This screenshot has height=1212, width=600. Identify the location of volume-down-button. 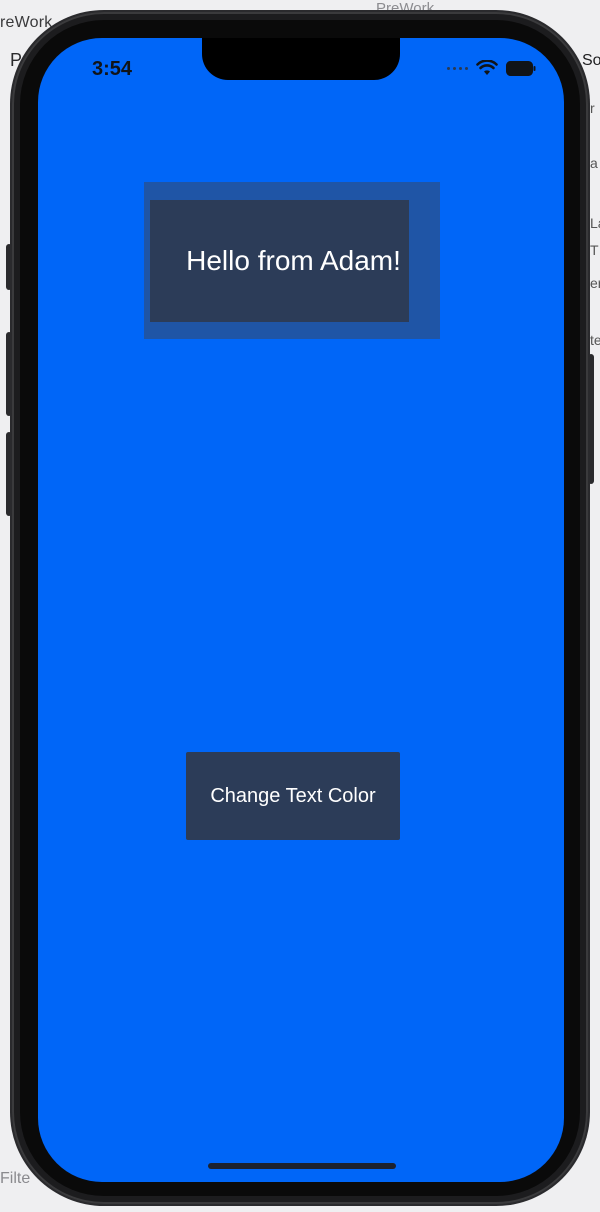
(9, 474).